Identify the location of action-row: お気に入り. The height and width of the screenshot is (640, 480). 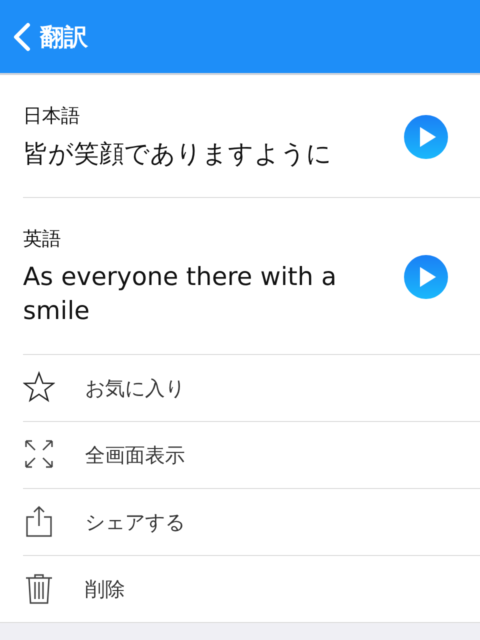
(251, 388).